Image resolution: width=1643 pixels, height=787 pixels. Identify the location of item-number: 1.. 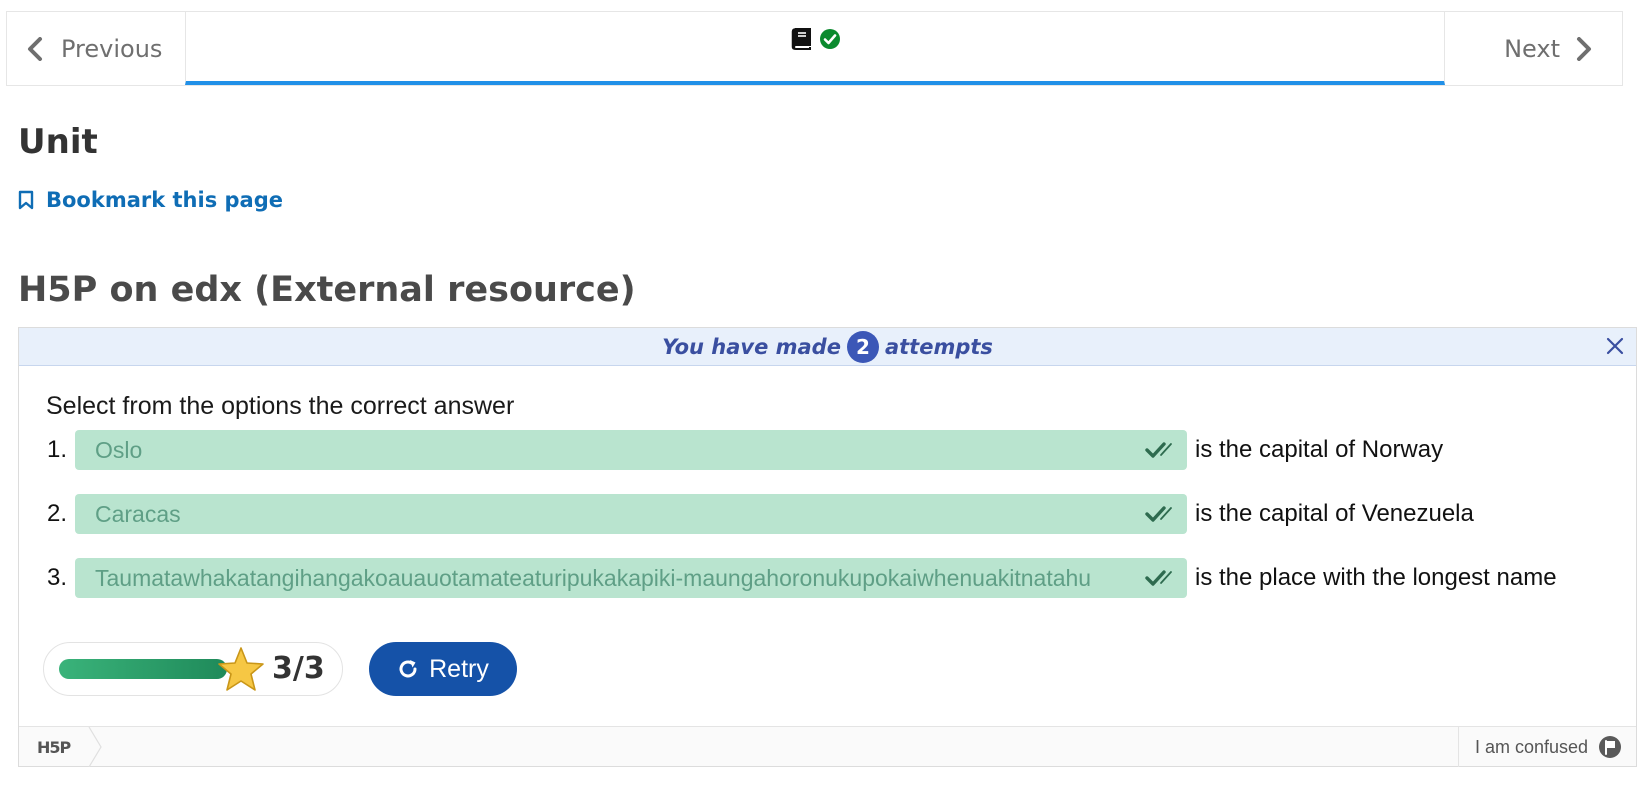
(56, 449).